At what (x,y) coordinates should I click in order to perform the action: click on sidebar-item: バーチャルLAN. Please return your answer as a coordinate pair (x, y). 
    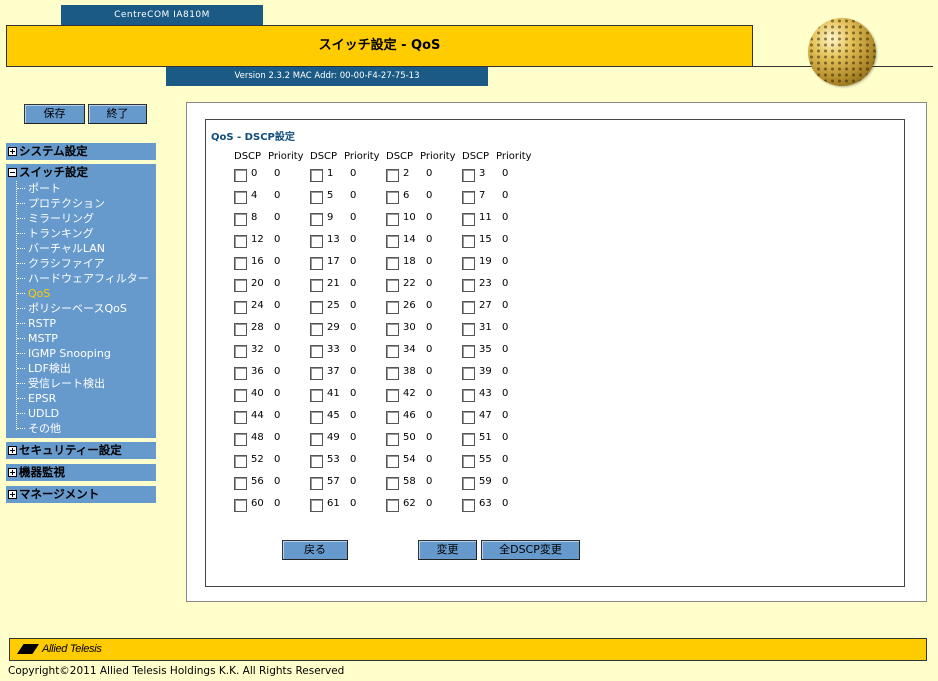
    Looking at the image, I should click on (84, 248).